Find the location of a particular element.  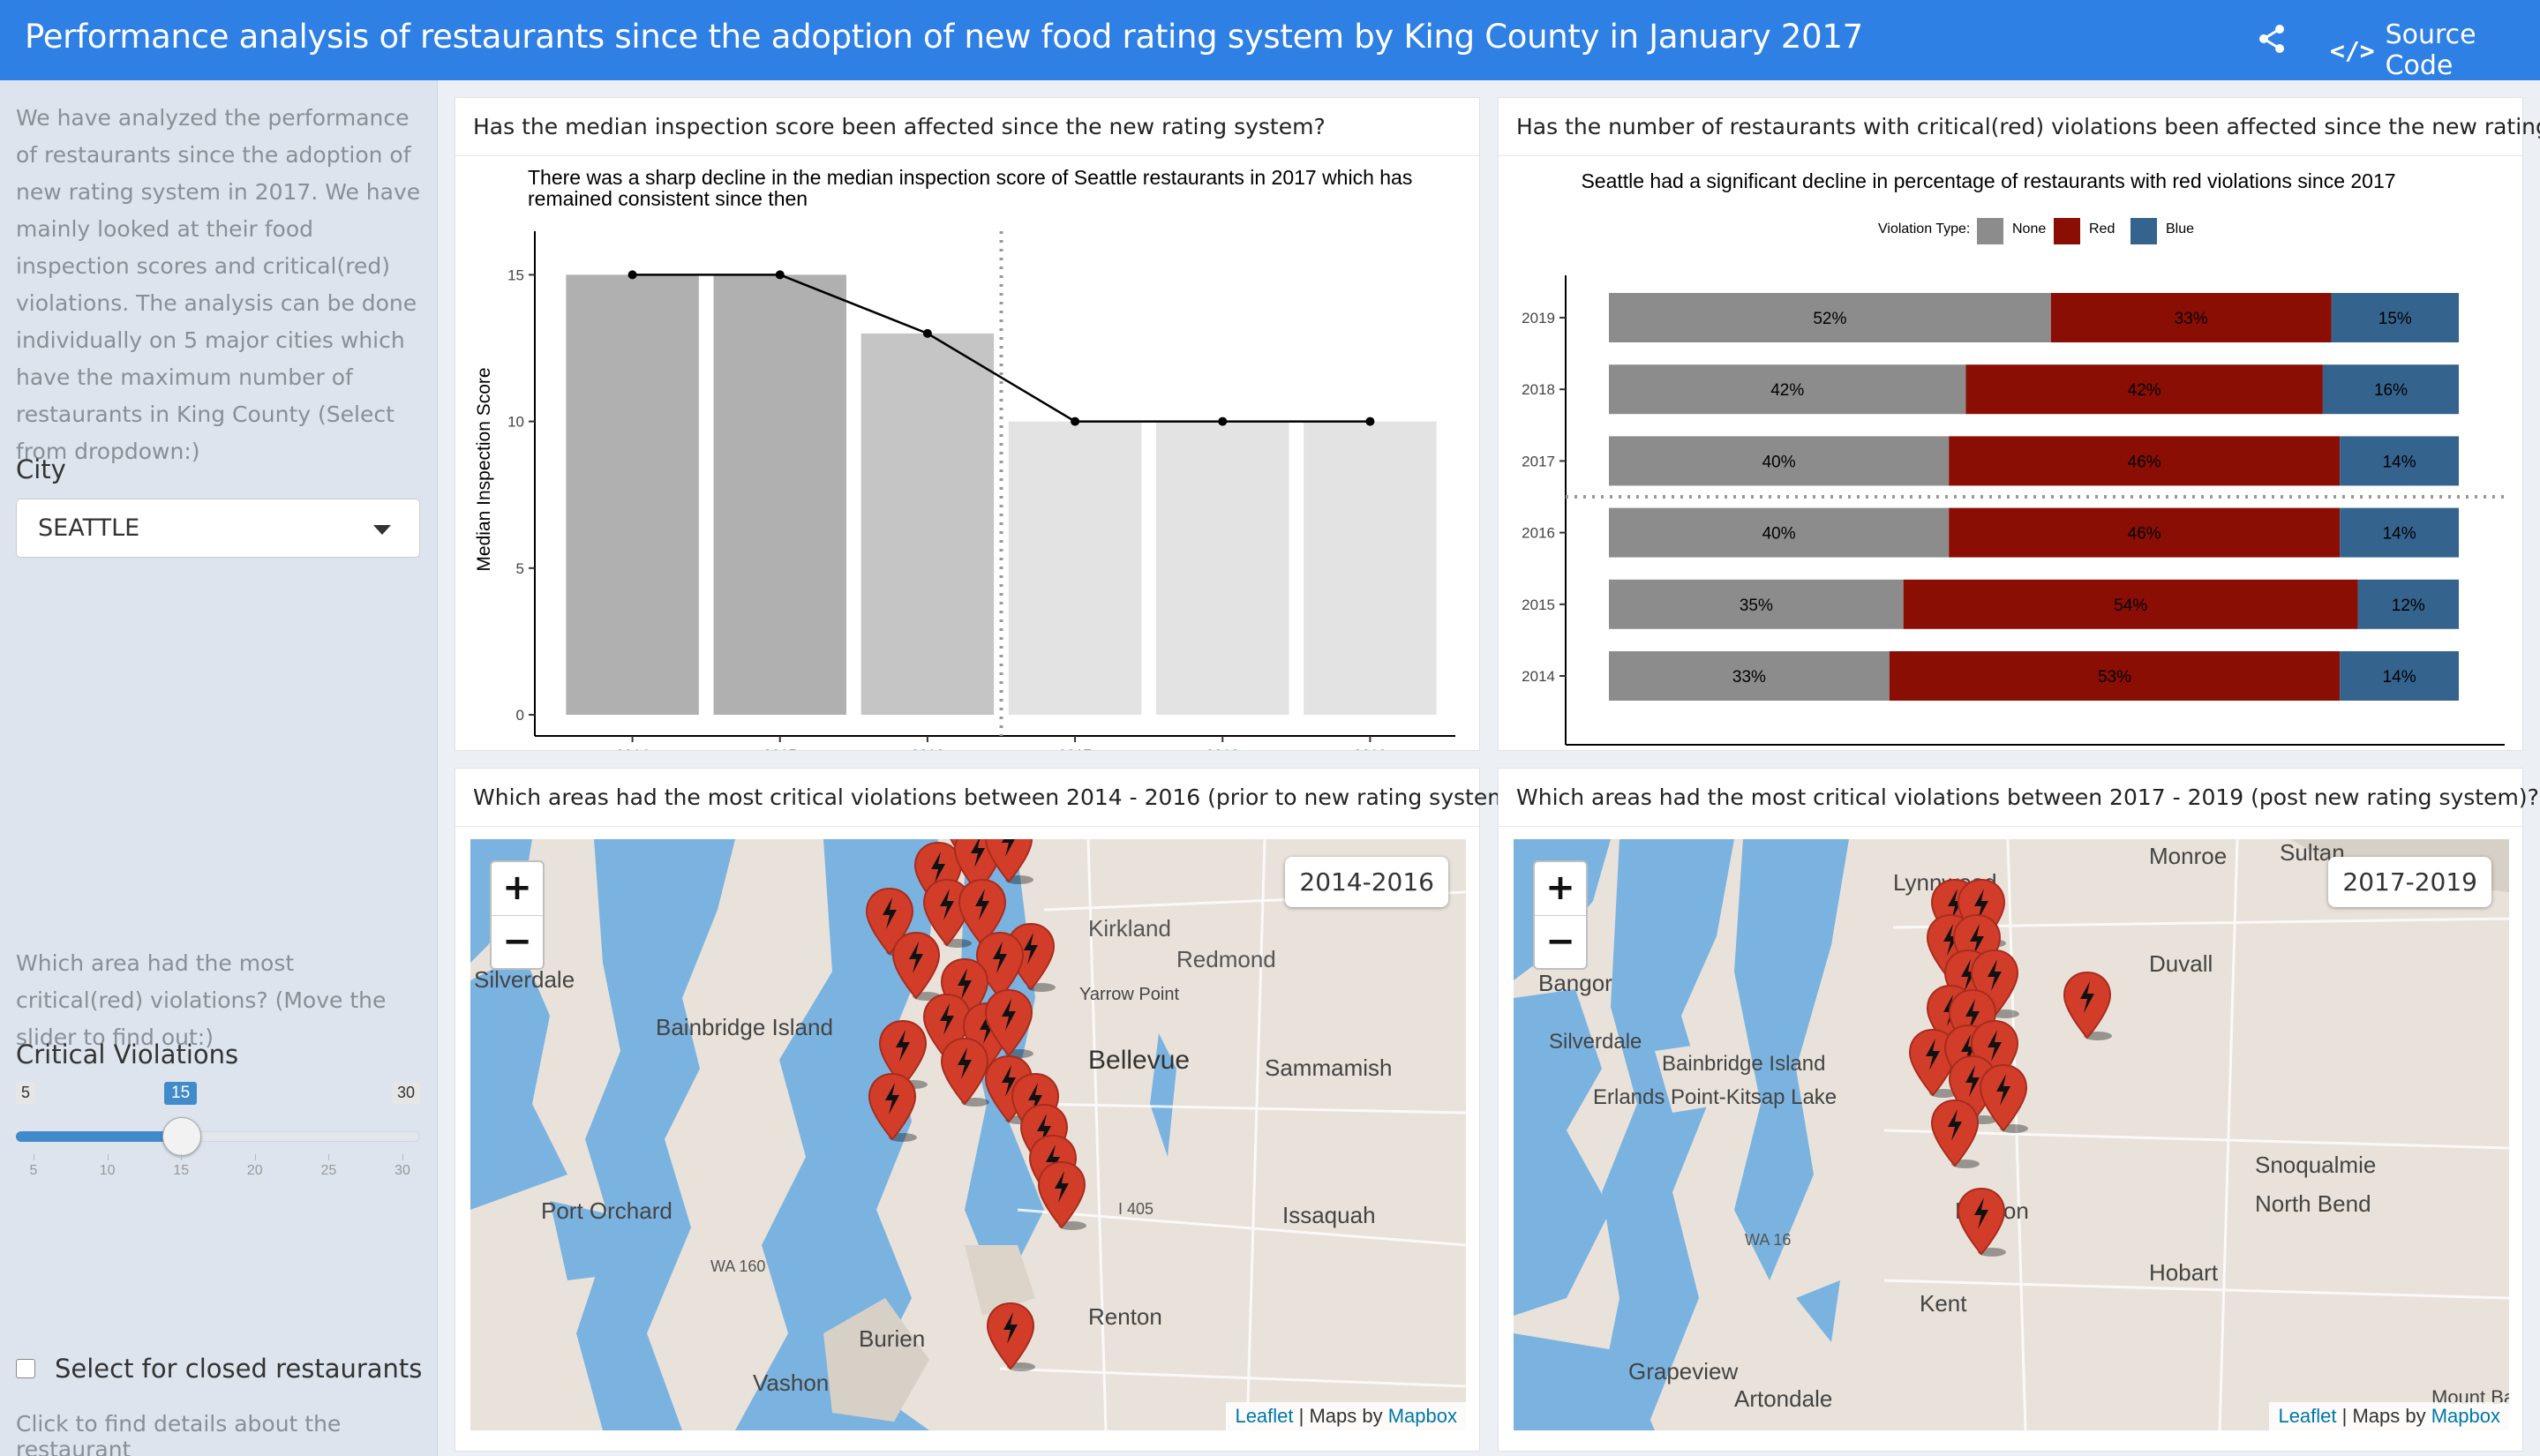

map-pre-zoom-in-button: + is located at coordinates (518, 888).